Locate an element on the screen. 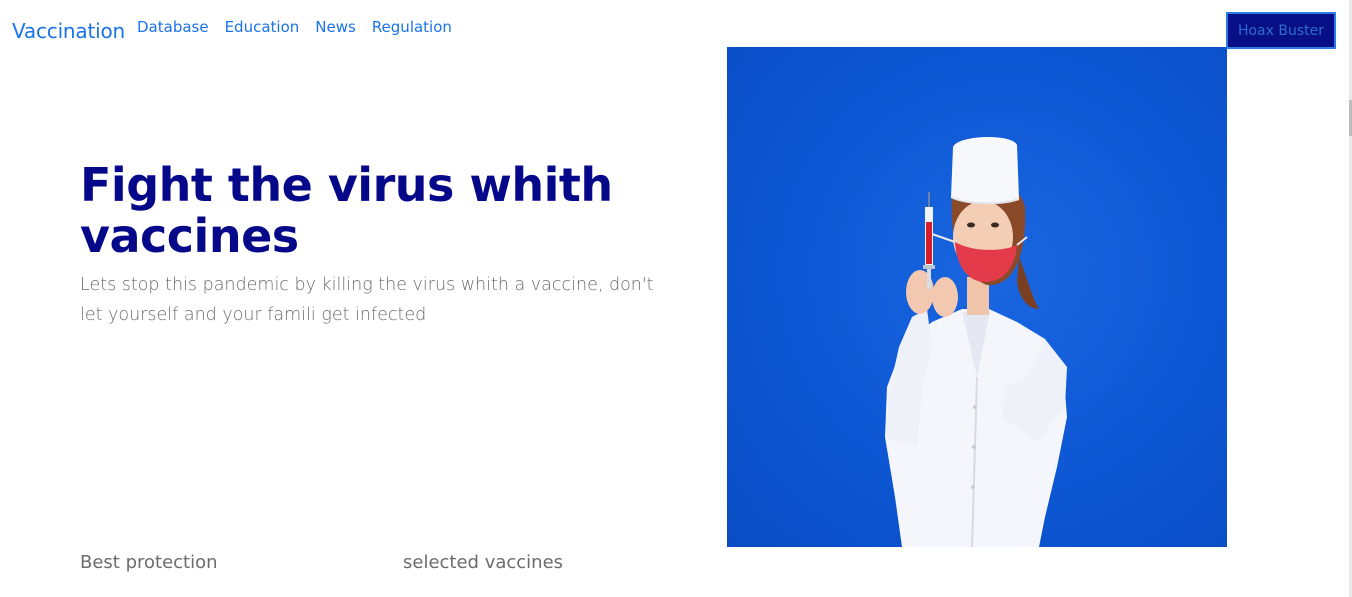  nav-link-database: Database is located at coordinates (173, 27).